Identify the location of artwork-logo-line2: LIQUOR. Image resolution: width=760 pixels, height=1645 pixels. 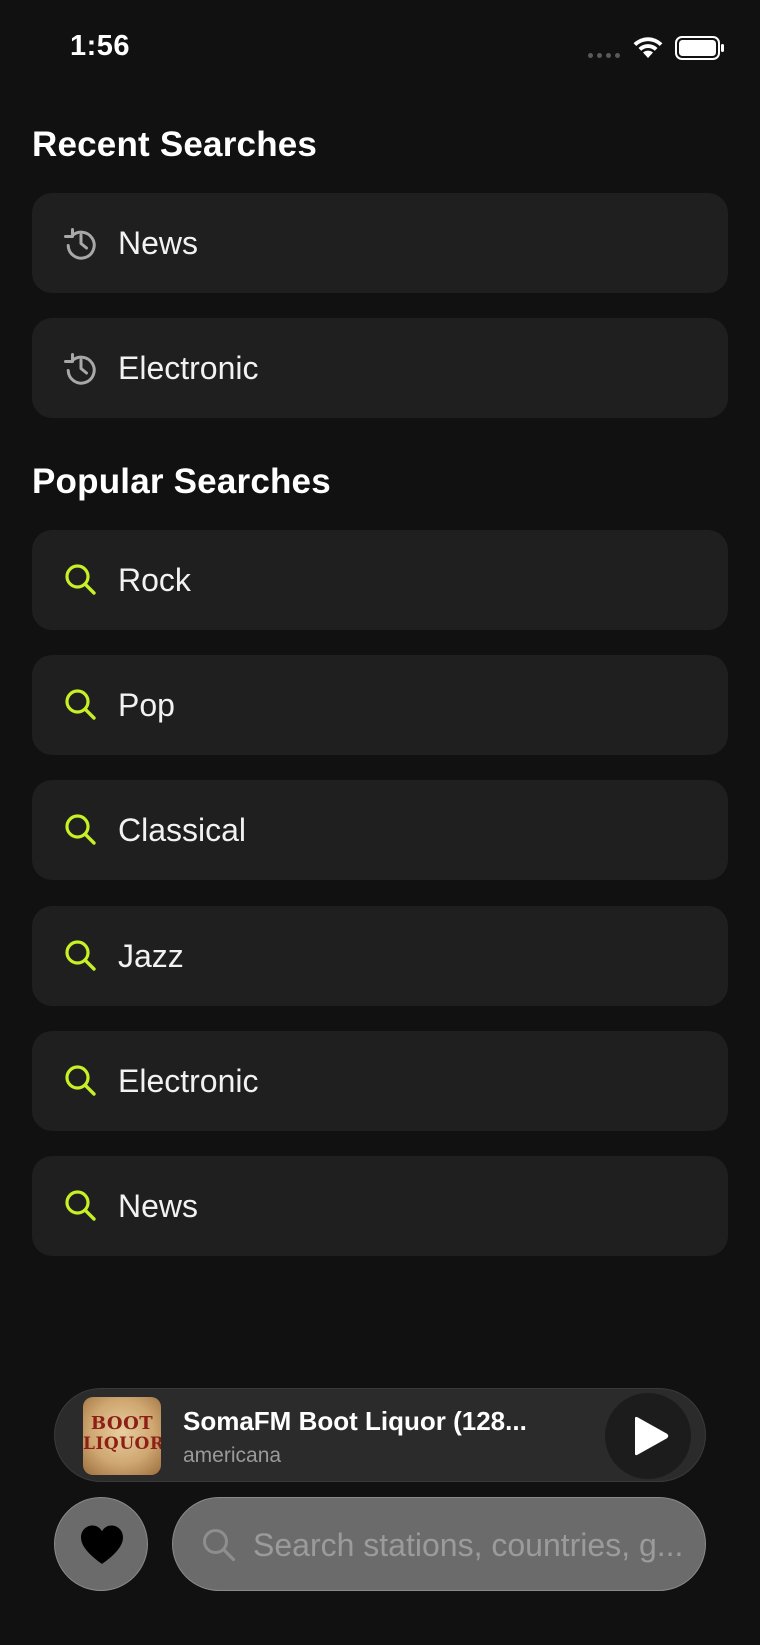
(122, 1444).